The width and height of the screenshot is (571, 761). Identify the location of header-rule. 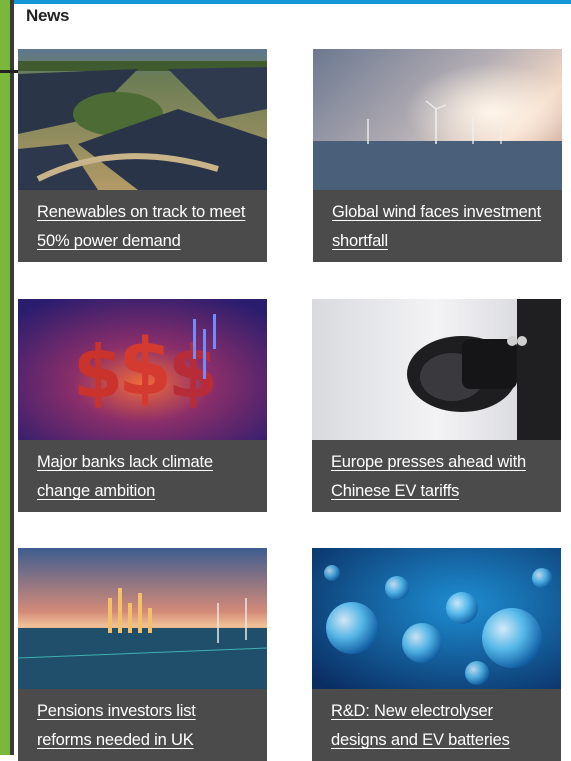
(292, 2).